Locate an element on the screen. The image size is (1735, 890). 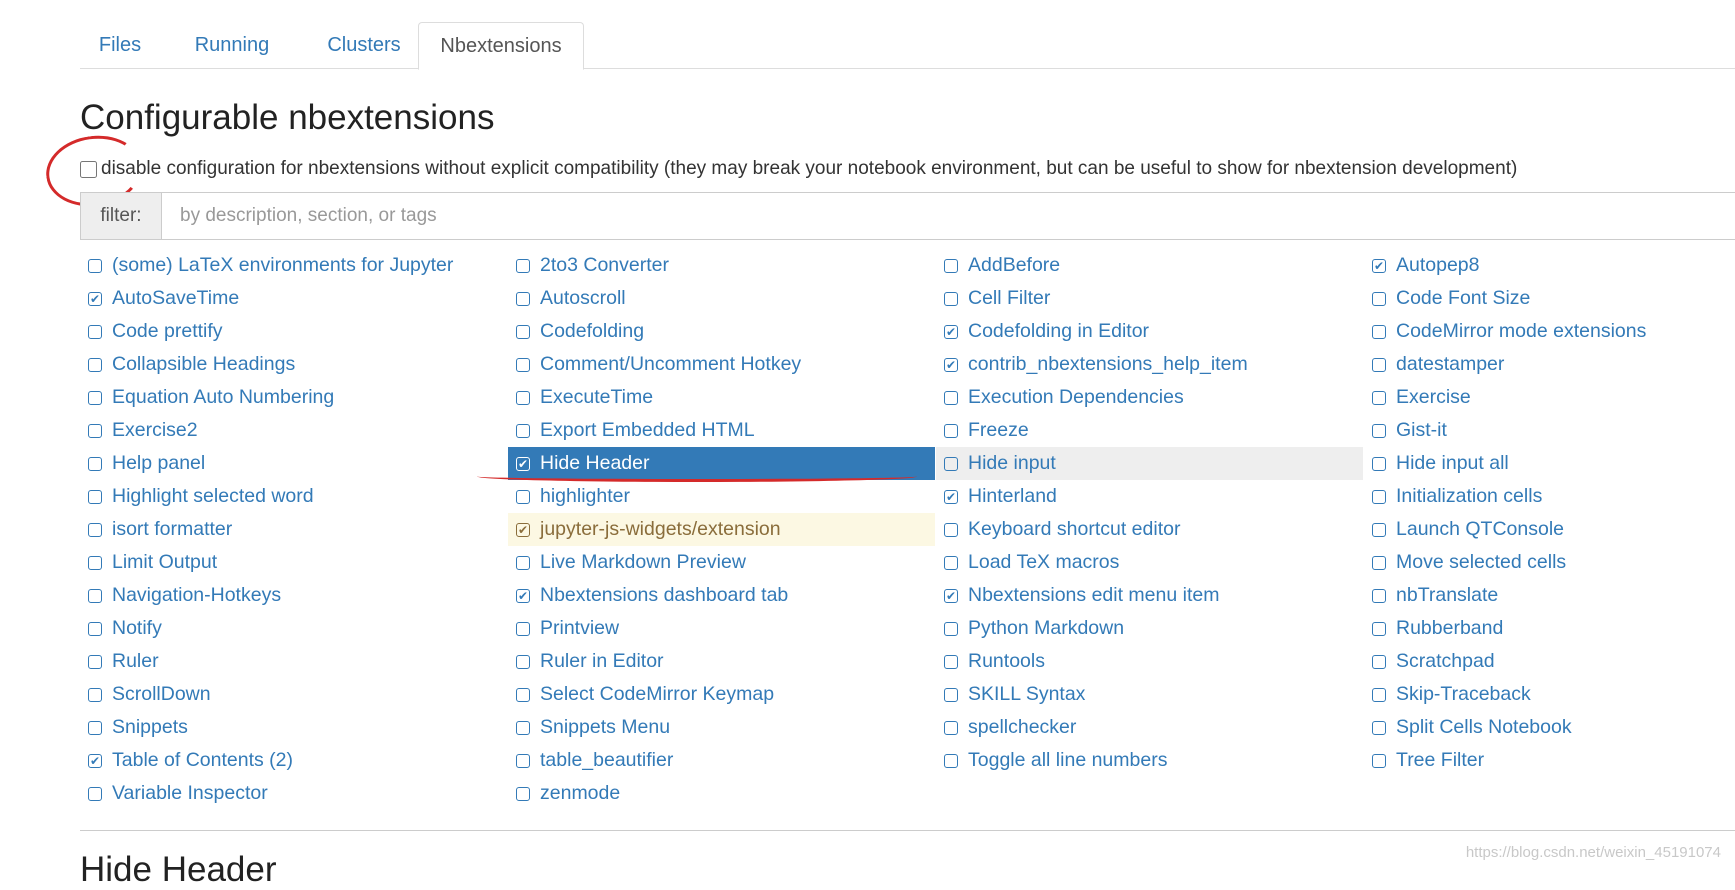
extension-item: Codefolding in Editor is located at coordinates (1149, 331).